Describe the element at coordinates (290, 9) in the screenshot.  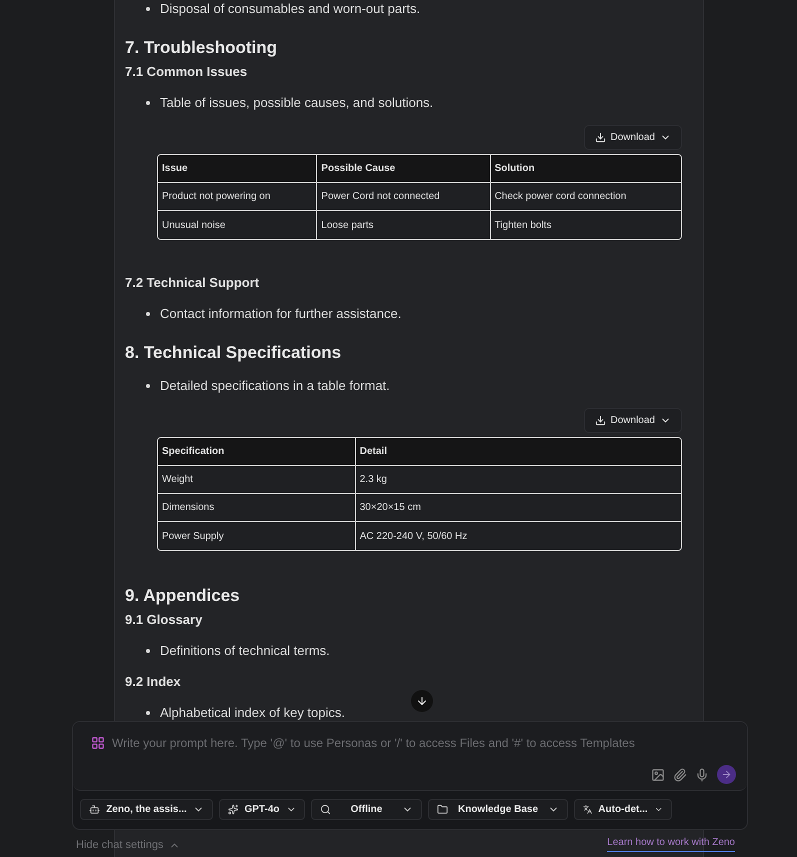
I see `list-item-text: Disposal of consumables and worn-out parts.` at that location.